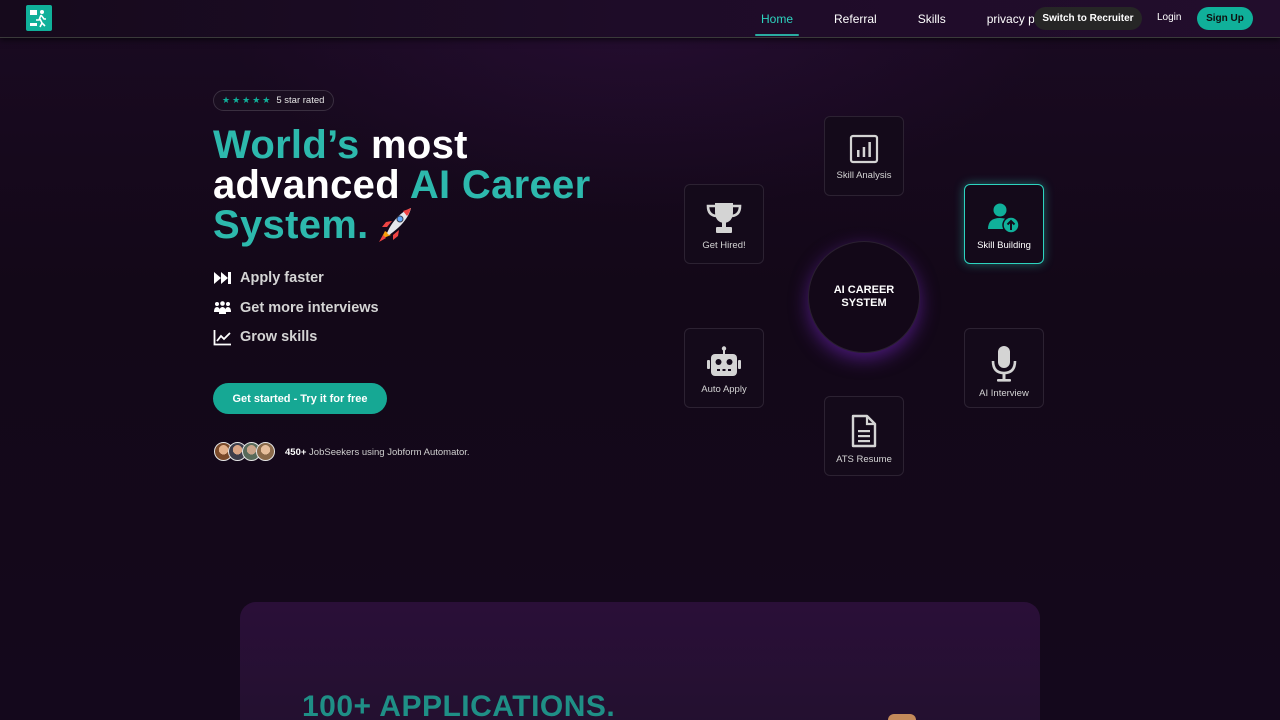 This screenshot has height=720, width=1280. What do you see at coordinates (222, 337) in the screenshot?
I see `chart-line-icon` at bounding box center [222, 337].